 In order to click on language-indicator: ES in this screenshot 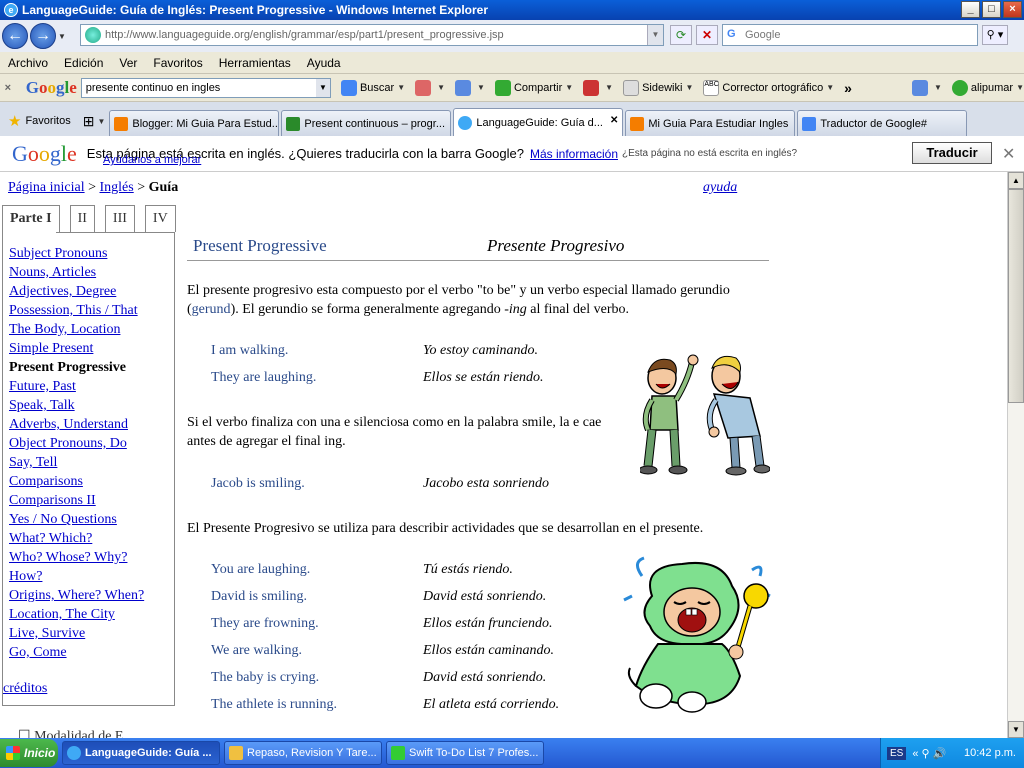, I will do `click(897, 753)`.